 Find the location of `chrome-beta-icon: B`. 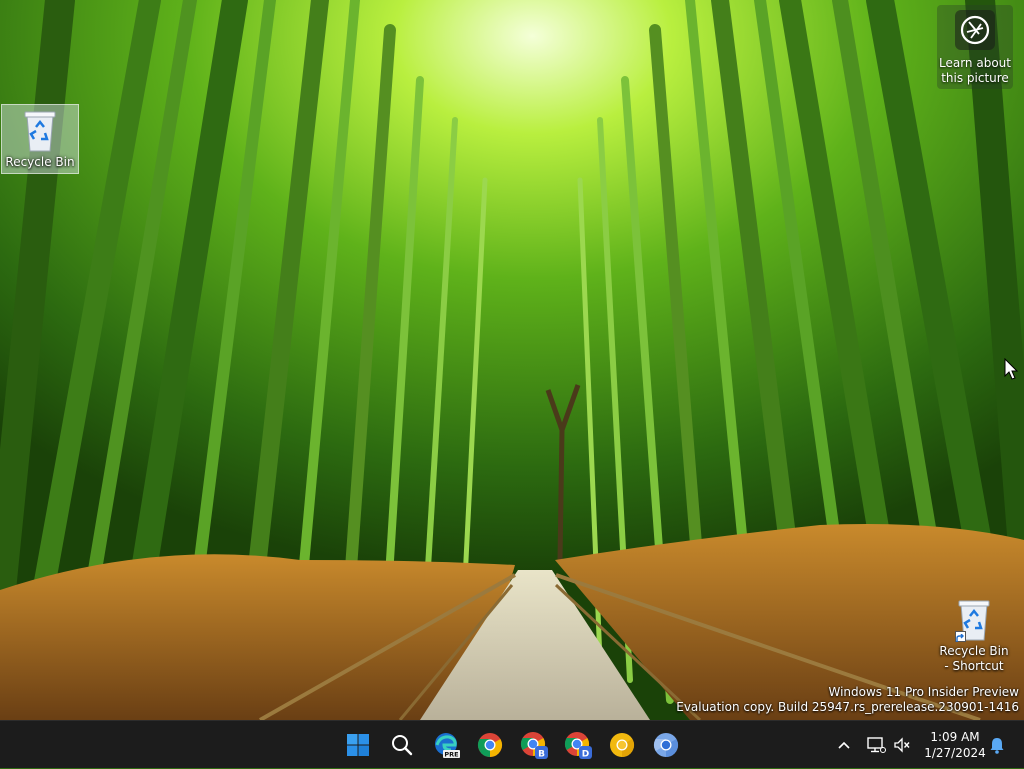

chrome-beta-icon: B is located at coordinates (534, 746).